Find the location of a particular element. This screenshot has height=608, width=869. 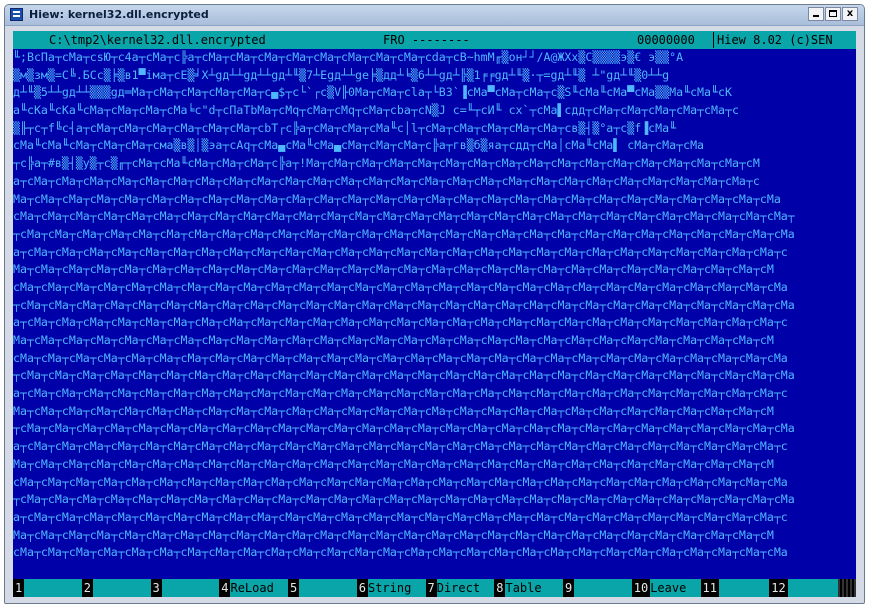

window-title: Hiew: kernel32.dll.encrypted is located at coordinates (119, 14).